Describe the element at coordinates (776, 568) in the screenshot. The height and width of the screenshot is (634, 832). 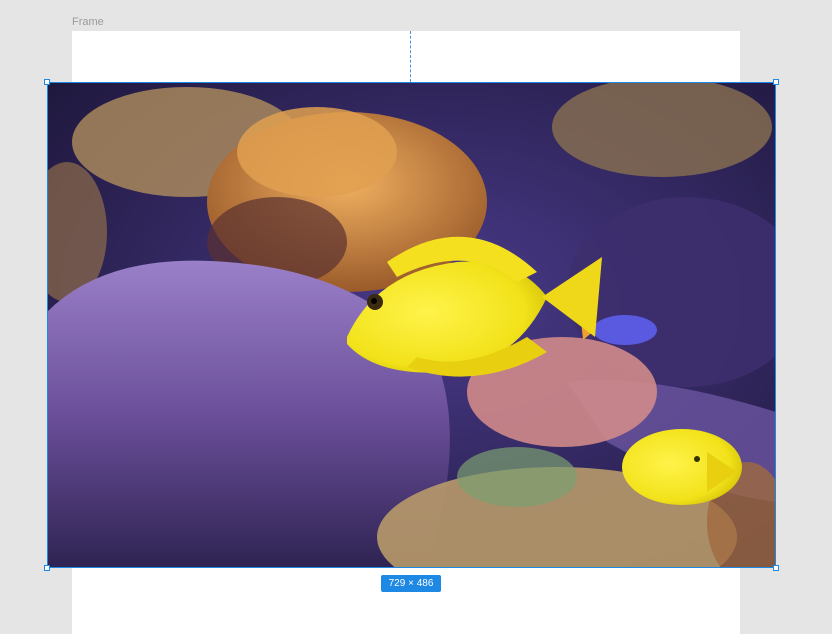
I see `resize-handle-bottom-right` at that location.